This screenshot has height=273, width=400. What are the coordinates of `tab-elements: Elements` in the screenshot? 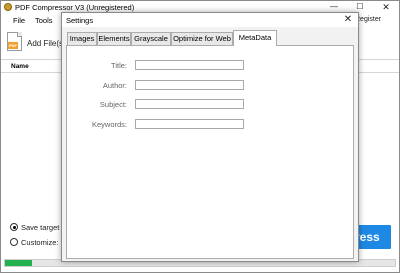 It's located at (114, 38).